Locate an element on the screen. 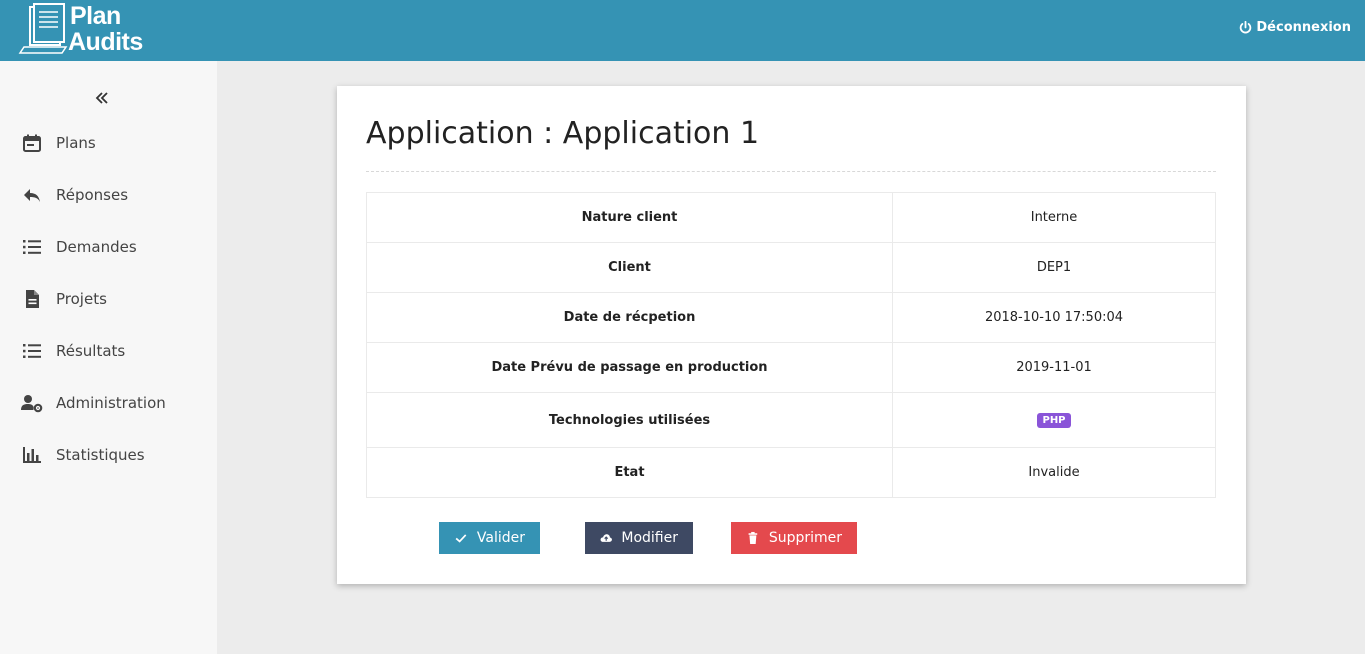 The height and width of the screenshot is (654, 1365). table-row: Nature client Interne is located at coordinates (791, 217).